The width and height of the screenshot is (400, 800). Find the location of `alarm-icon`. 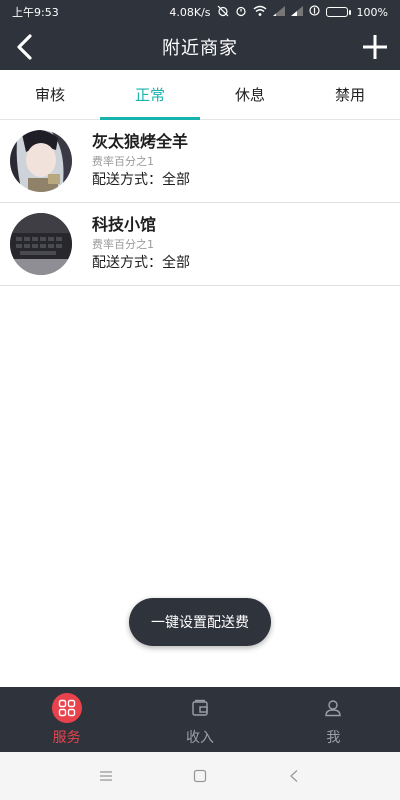

alarm-icon is located at coordinates (241, 12).